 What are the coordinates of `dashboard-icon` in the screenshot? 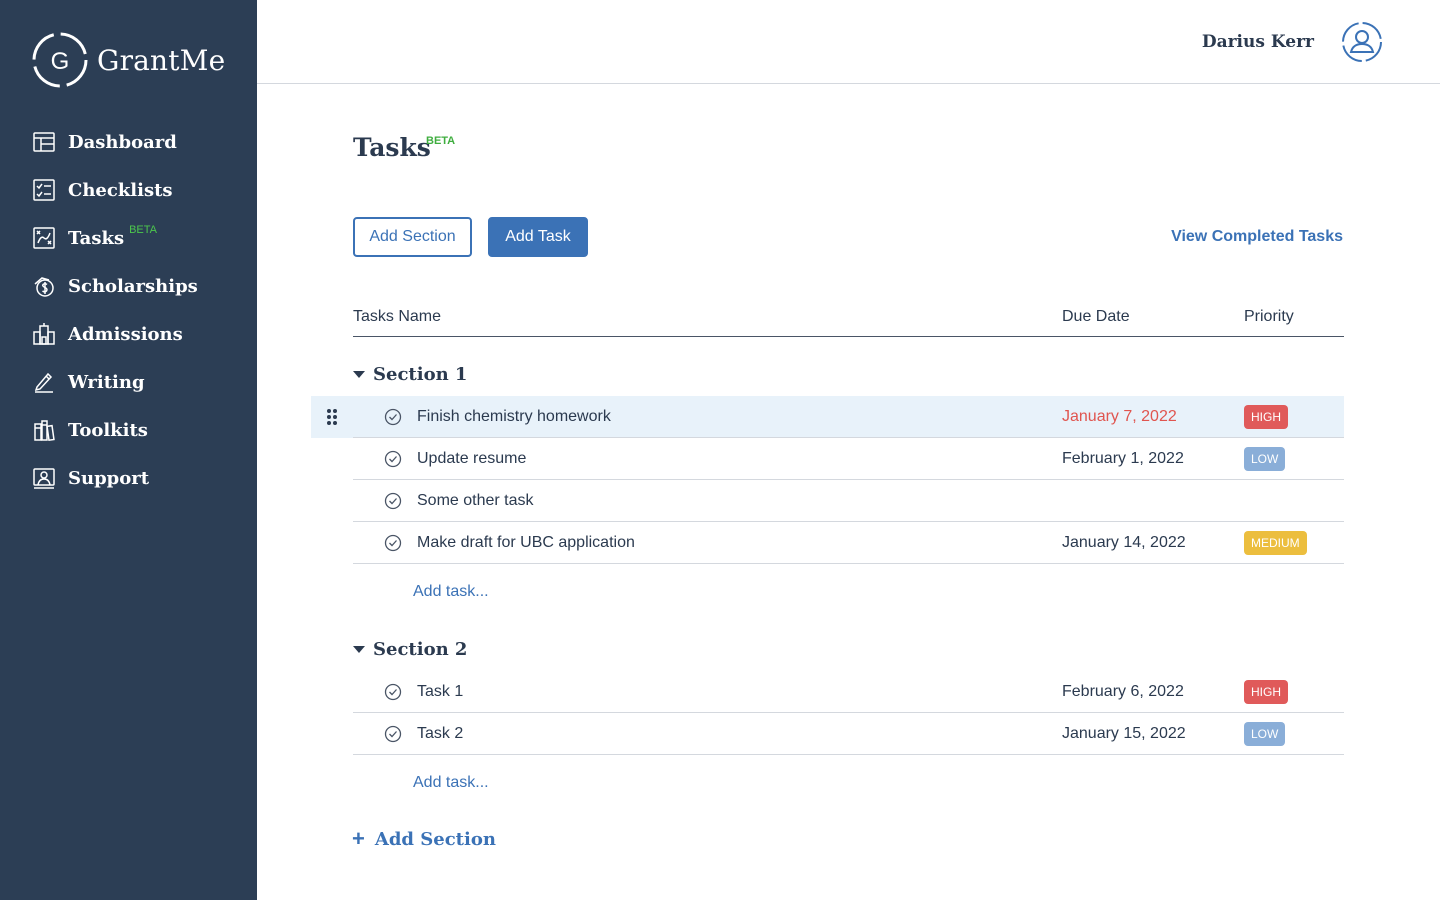 It's located at (44, 142).